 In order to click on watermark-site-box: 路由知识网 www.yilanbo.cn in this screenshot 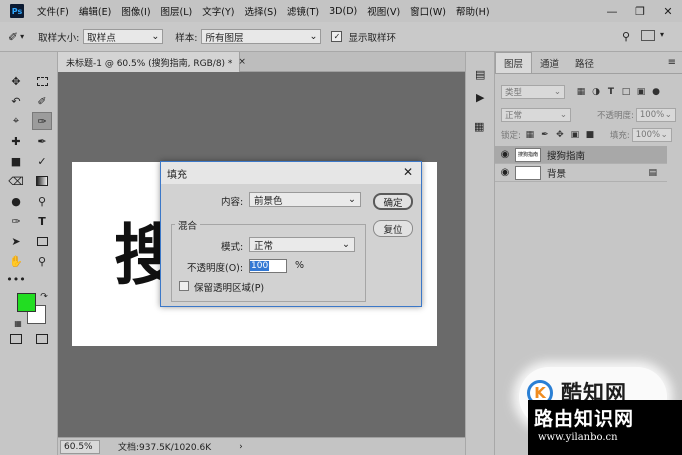, I will do `click(605, 427)`.